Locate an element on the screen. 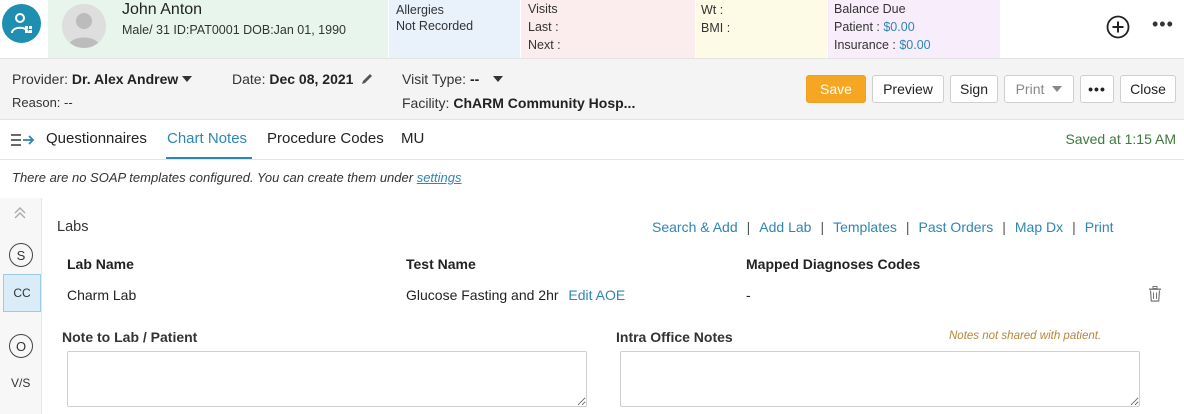 The height and width of the screenshot is (414, 1184). logo-tile is located at coordinates (24, 29).